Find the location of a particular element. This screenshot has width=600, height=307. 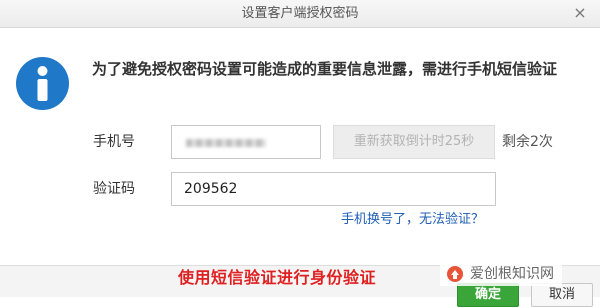

phone-field is located at coordinates (246, 142).